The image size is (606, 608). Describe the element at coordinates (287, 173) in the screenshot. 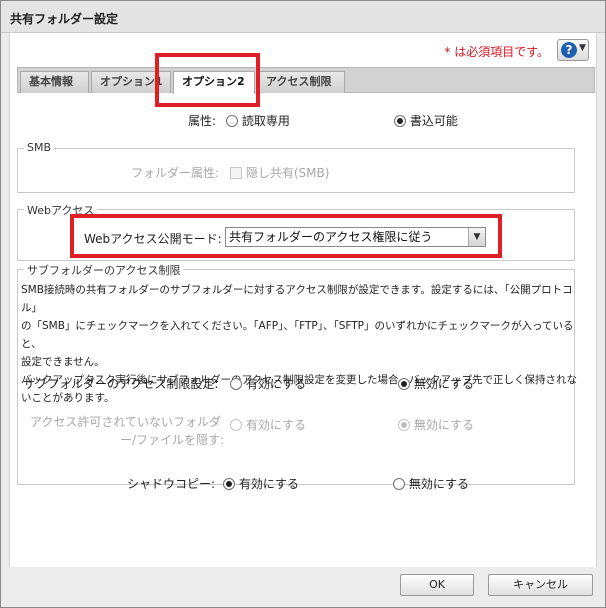

I see `checkbox-label: 隠し共有(SMB)` at that location.